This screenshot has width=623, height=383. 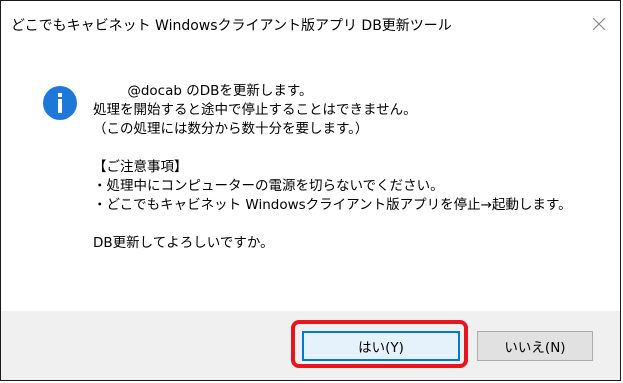 I want to click on title-bar: どこでもキャビネット Windowsクライアント版アプリ DB更新ツール, so click(x=310, y=24).